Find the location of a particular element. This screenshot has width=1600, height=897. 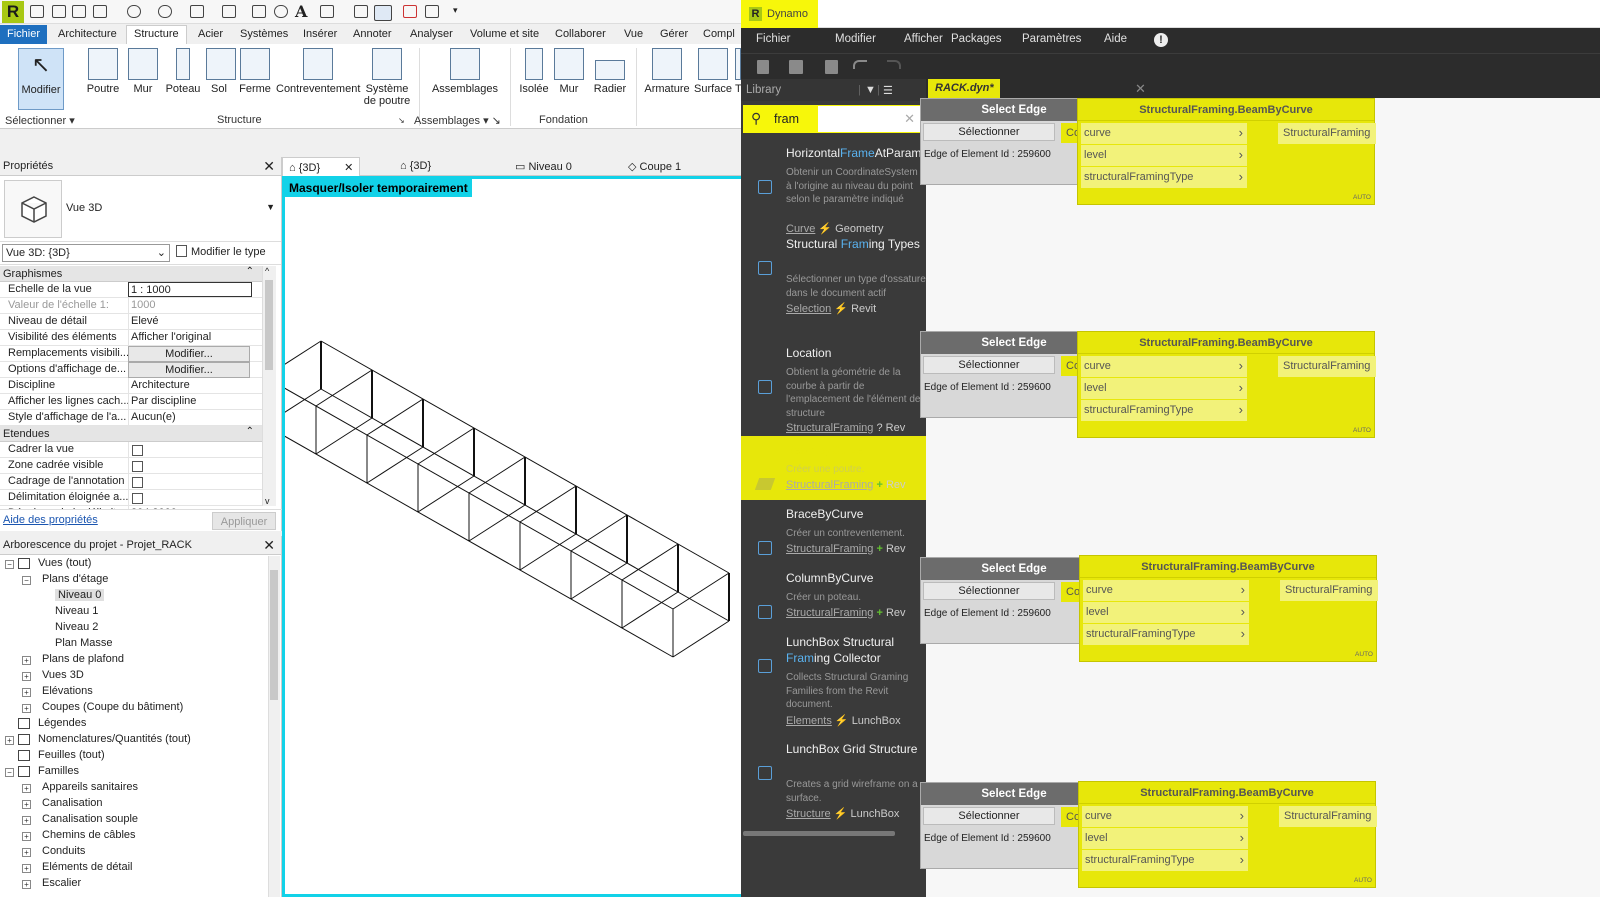

collapse-icon: − is located at coordinates (9, 772).